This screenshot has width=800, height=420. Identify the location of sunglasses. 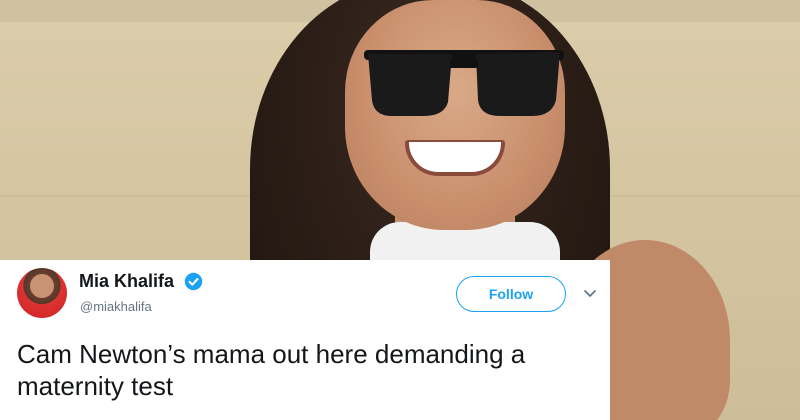
(464, 83).